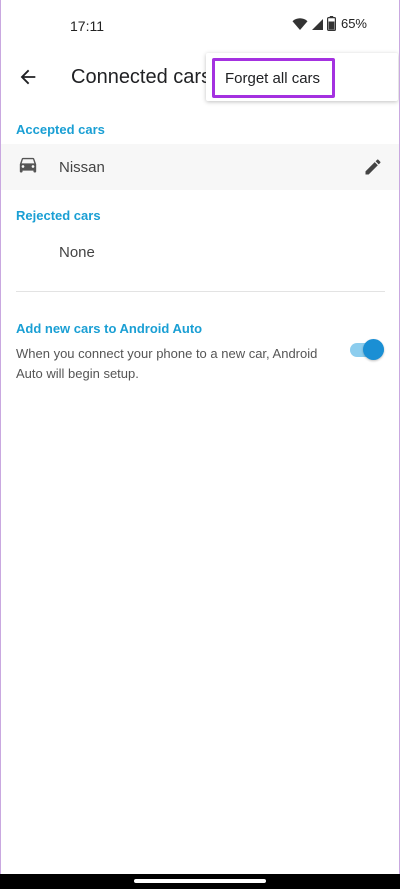 The width and height of the screenshot is (400, 889). Describe the element at coordinates (60, 129) in the screenshot. I see `accepted-cars-header: Accepted cars` at that location.